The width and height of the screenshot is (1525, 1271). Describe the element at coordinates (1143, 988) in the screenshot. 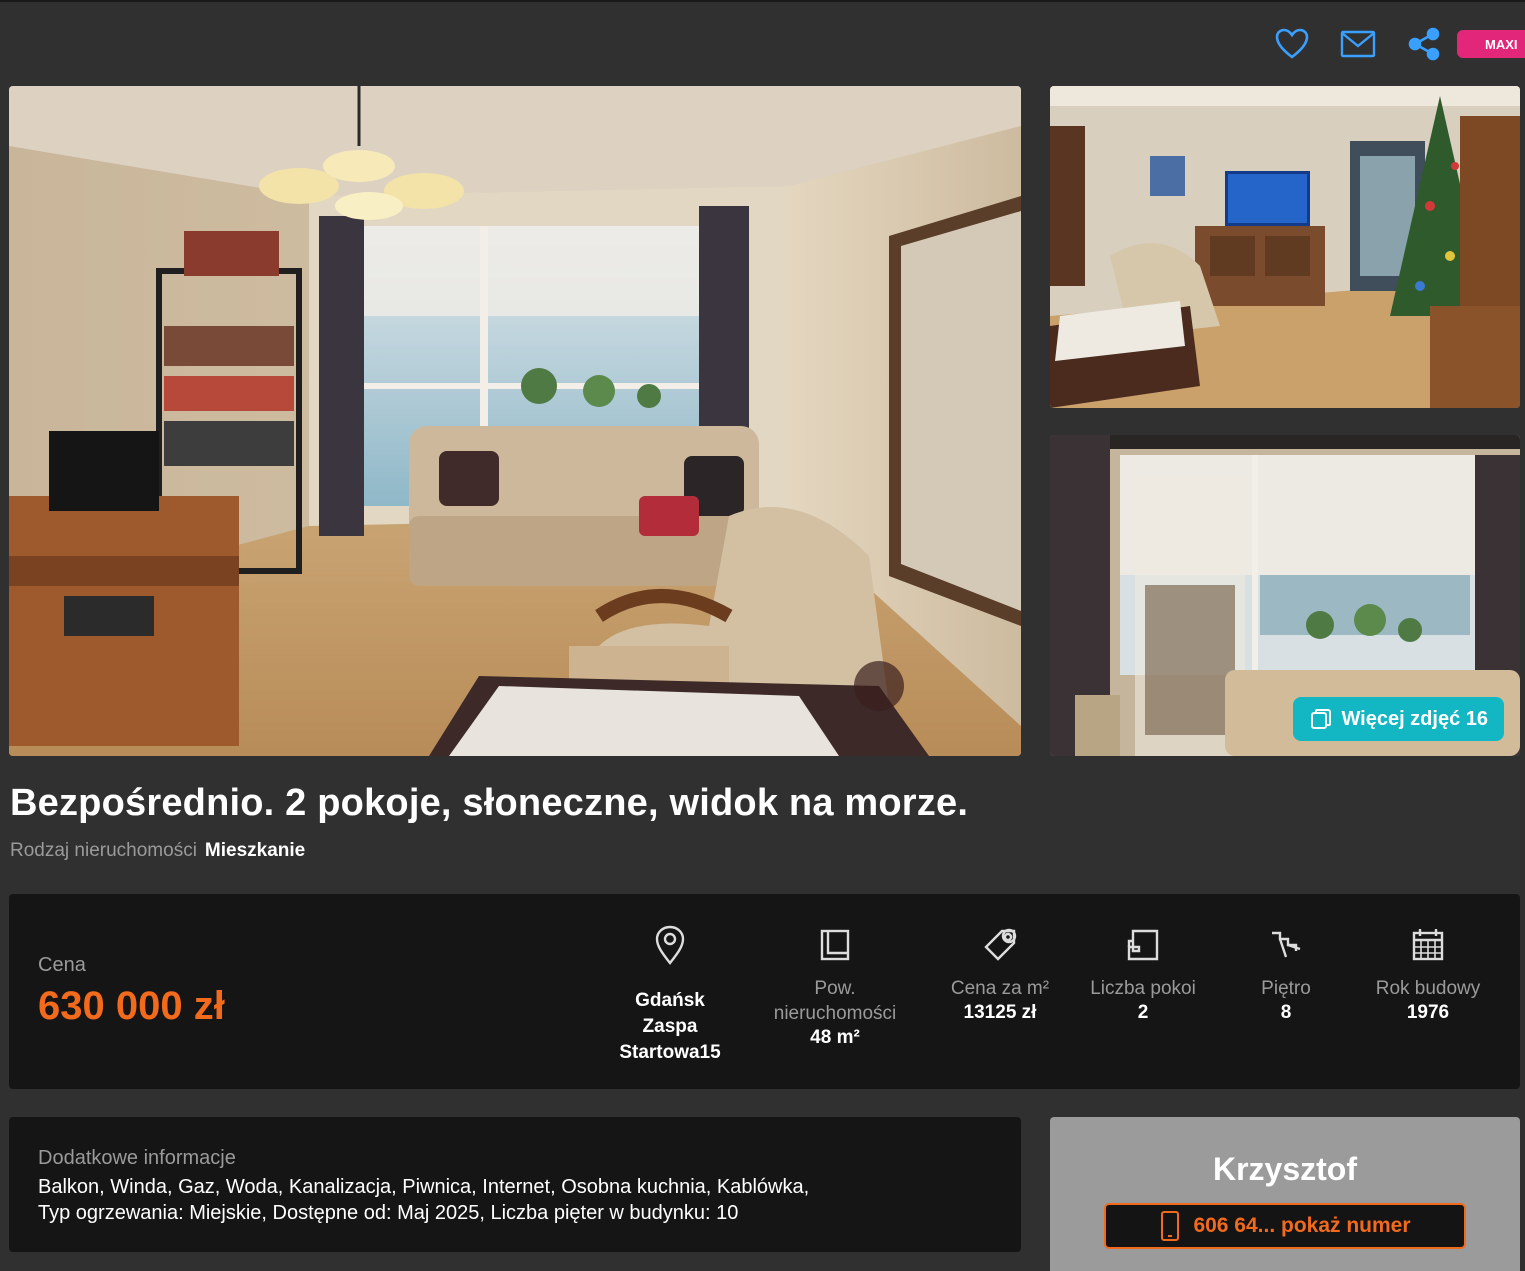

I see `stat-rooms-label: Liczba pokoi` at that location.